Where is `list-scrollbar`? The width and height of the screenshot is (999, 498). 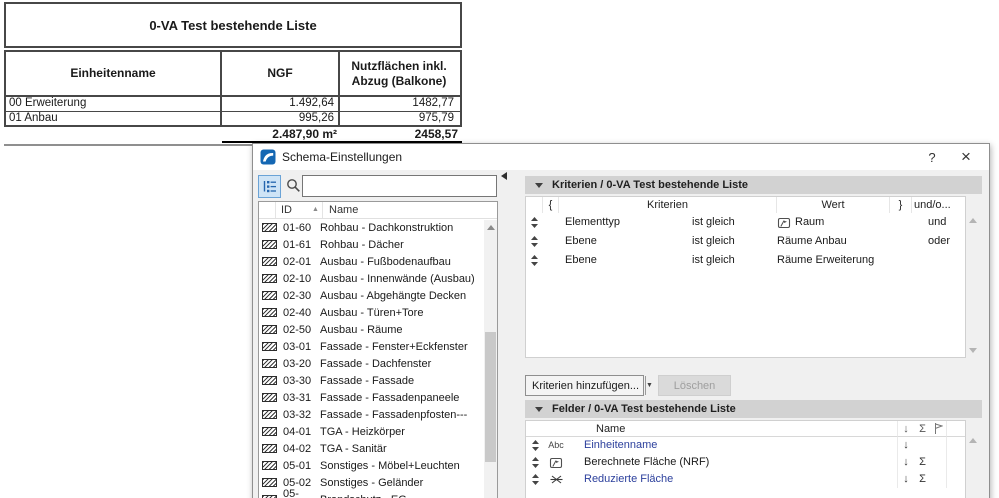
list-scrollbar is located at coordinates (490, 359).